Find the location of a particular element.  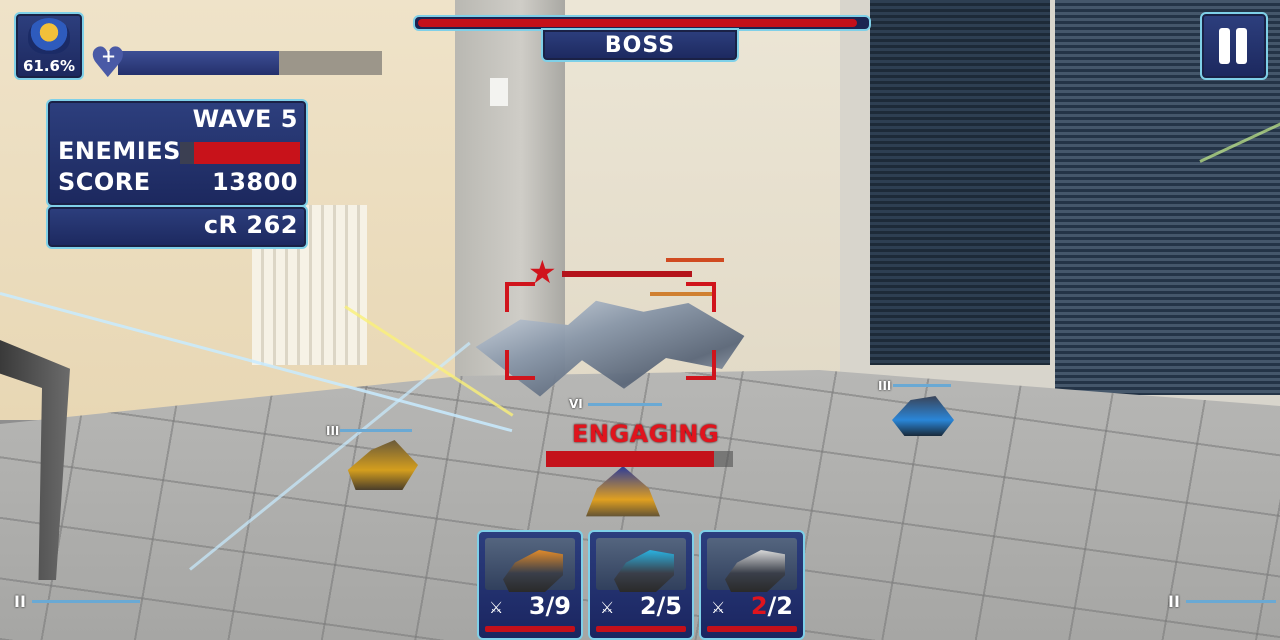

wave-stats-panel: WAVE 5 ENEMIES SCORE 13800 is located at coordinates (177, 153).